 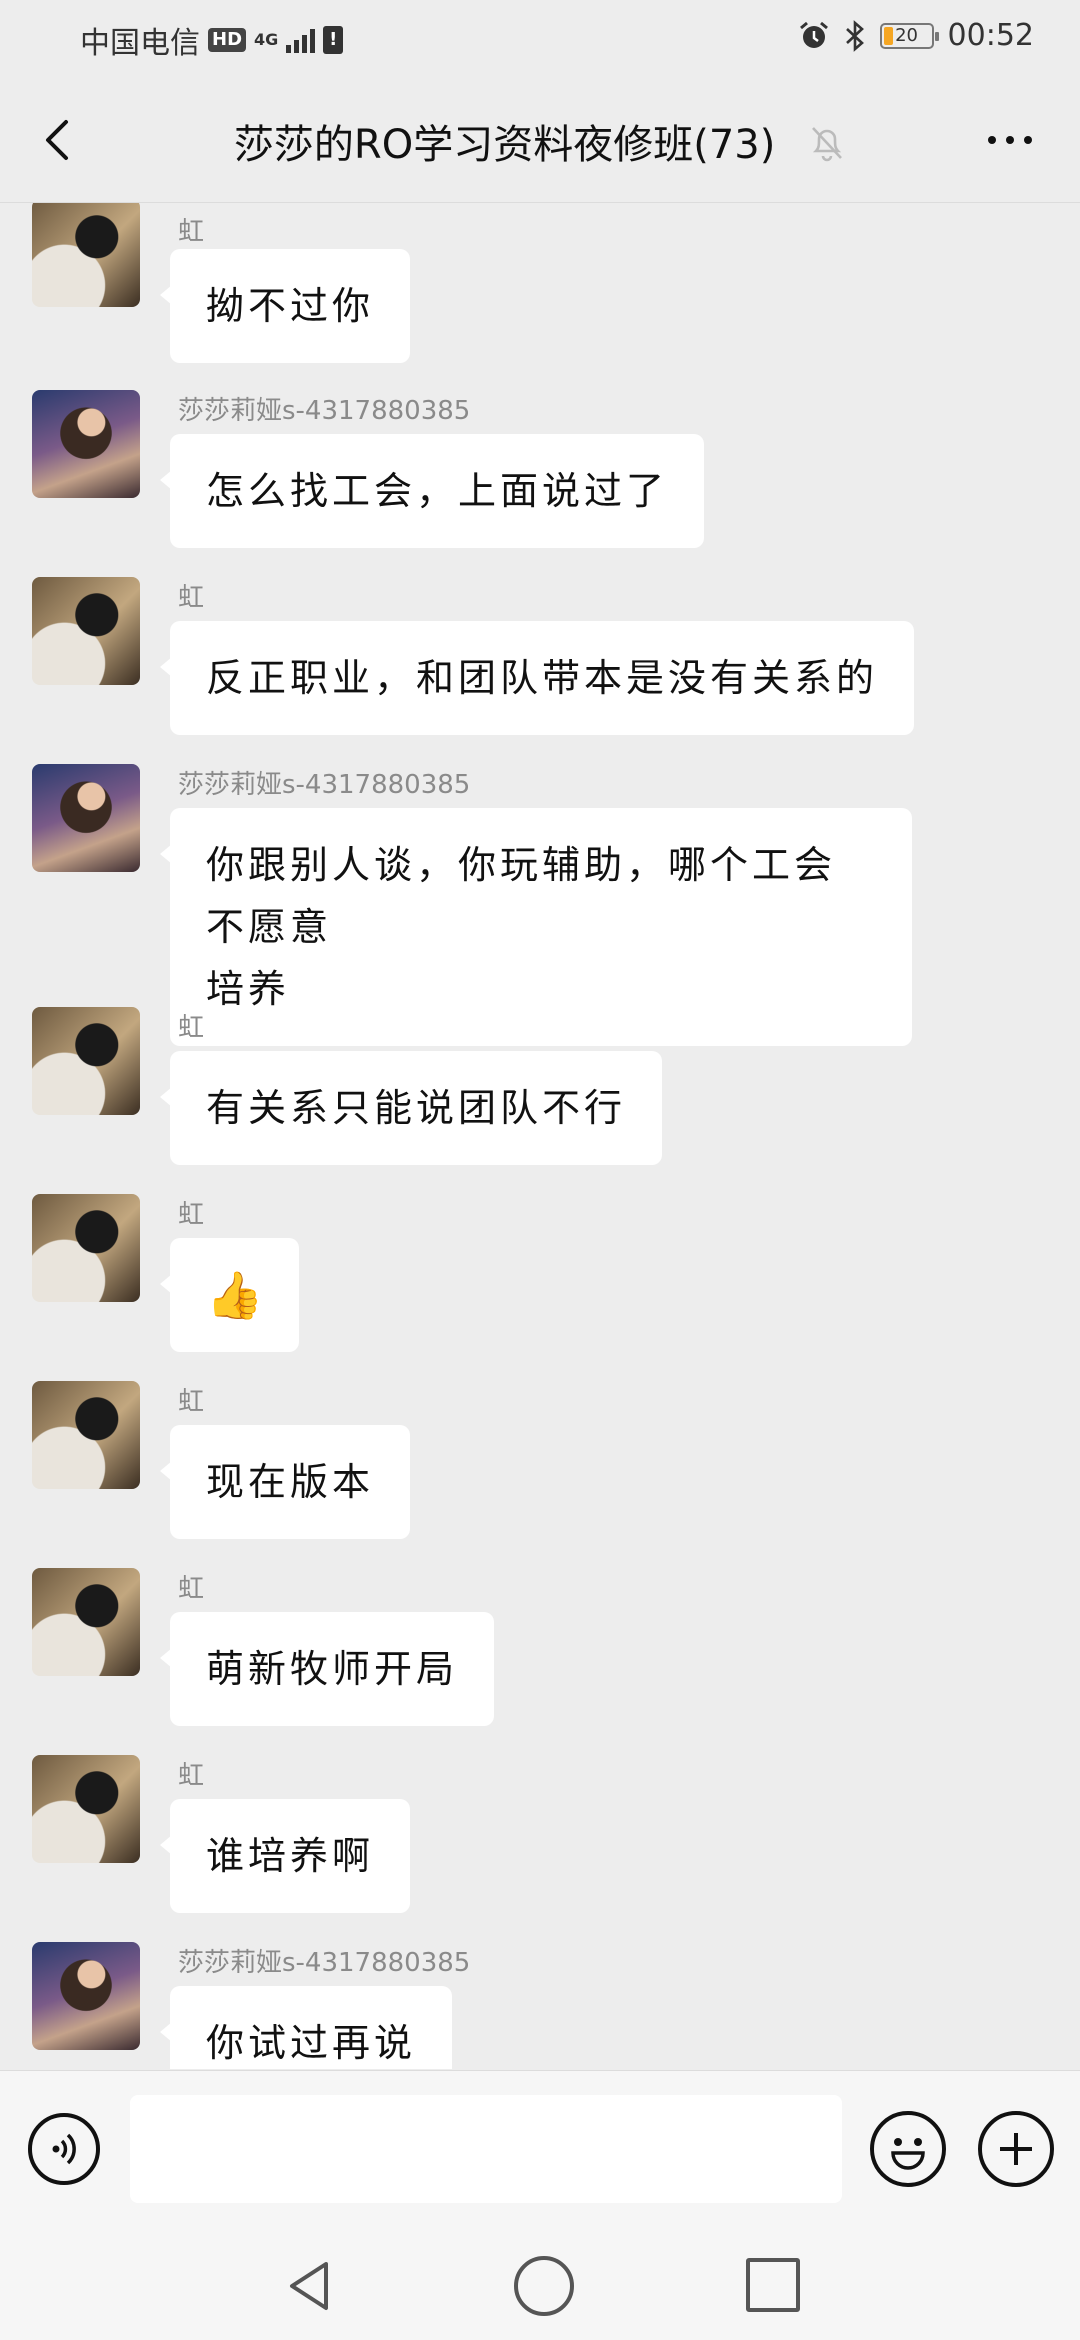 I want to click on message-bubble: 现在版本, so click(x=285, y=1482).